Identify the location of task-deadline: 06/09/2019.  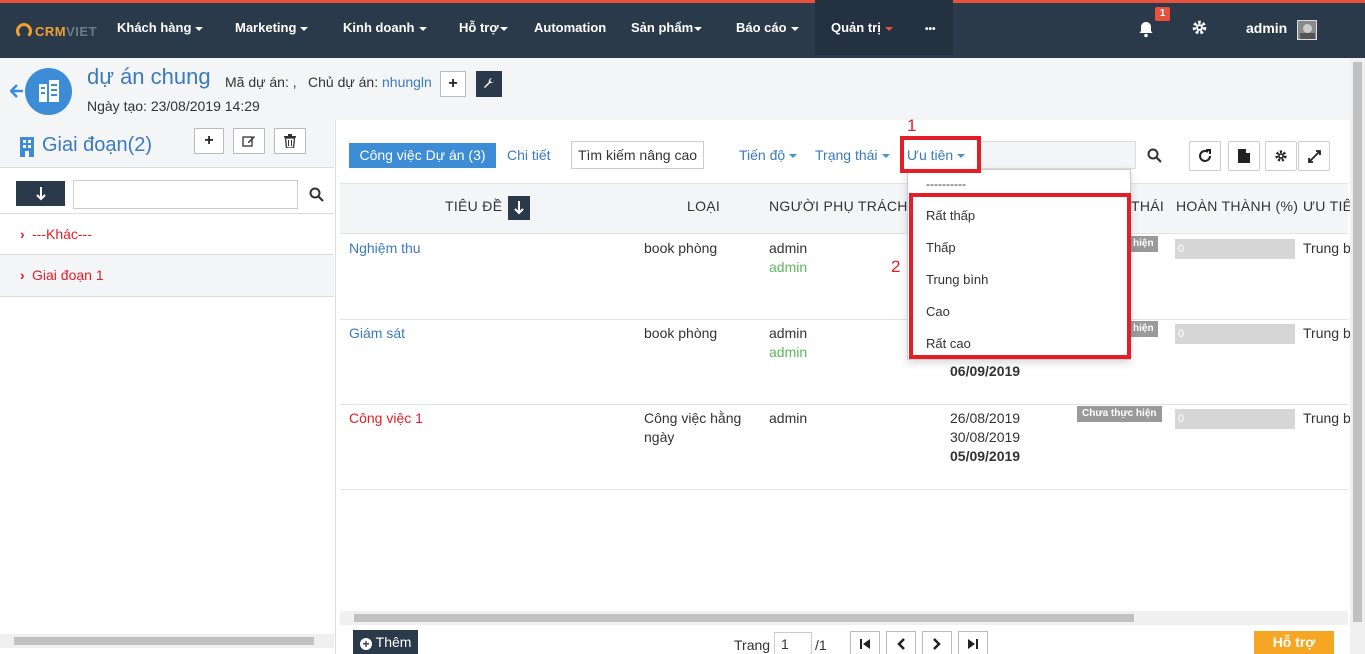
(985, 371).